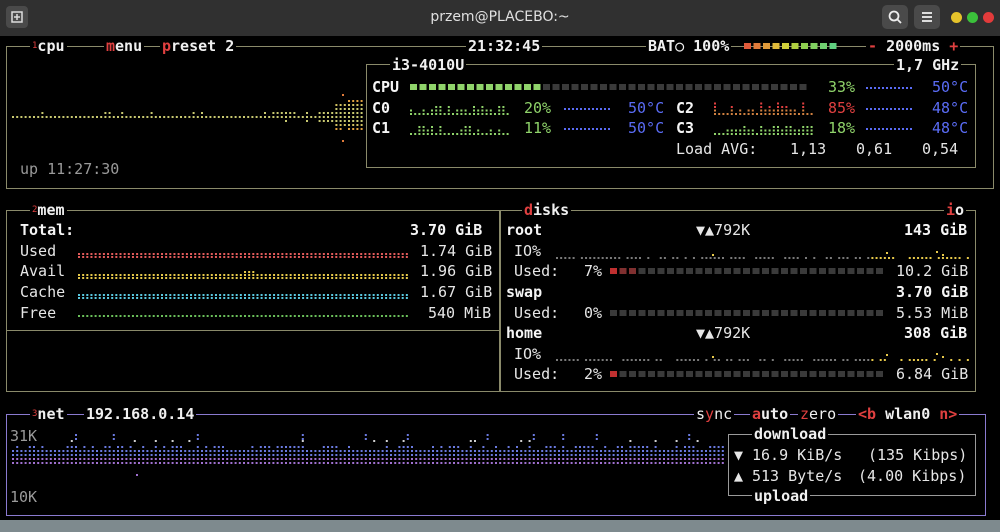 This screenshot has width=1000, height=532. Describe the element at coordinates (547, 210) in the screenshot. I see `disks-box-title: disks` at that location.